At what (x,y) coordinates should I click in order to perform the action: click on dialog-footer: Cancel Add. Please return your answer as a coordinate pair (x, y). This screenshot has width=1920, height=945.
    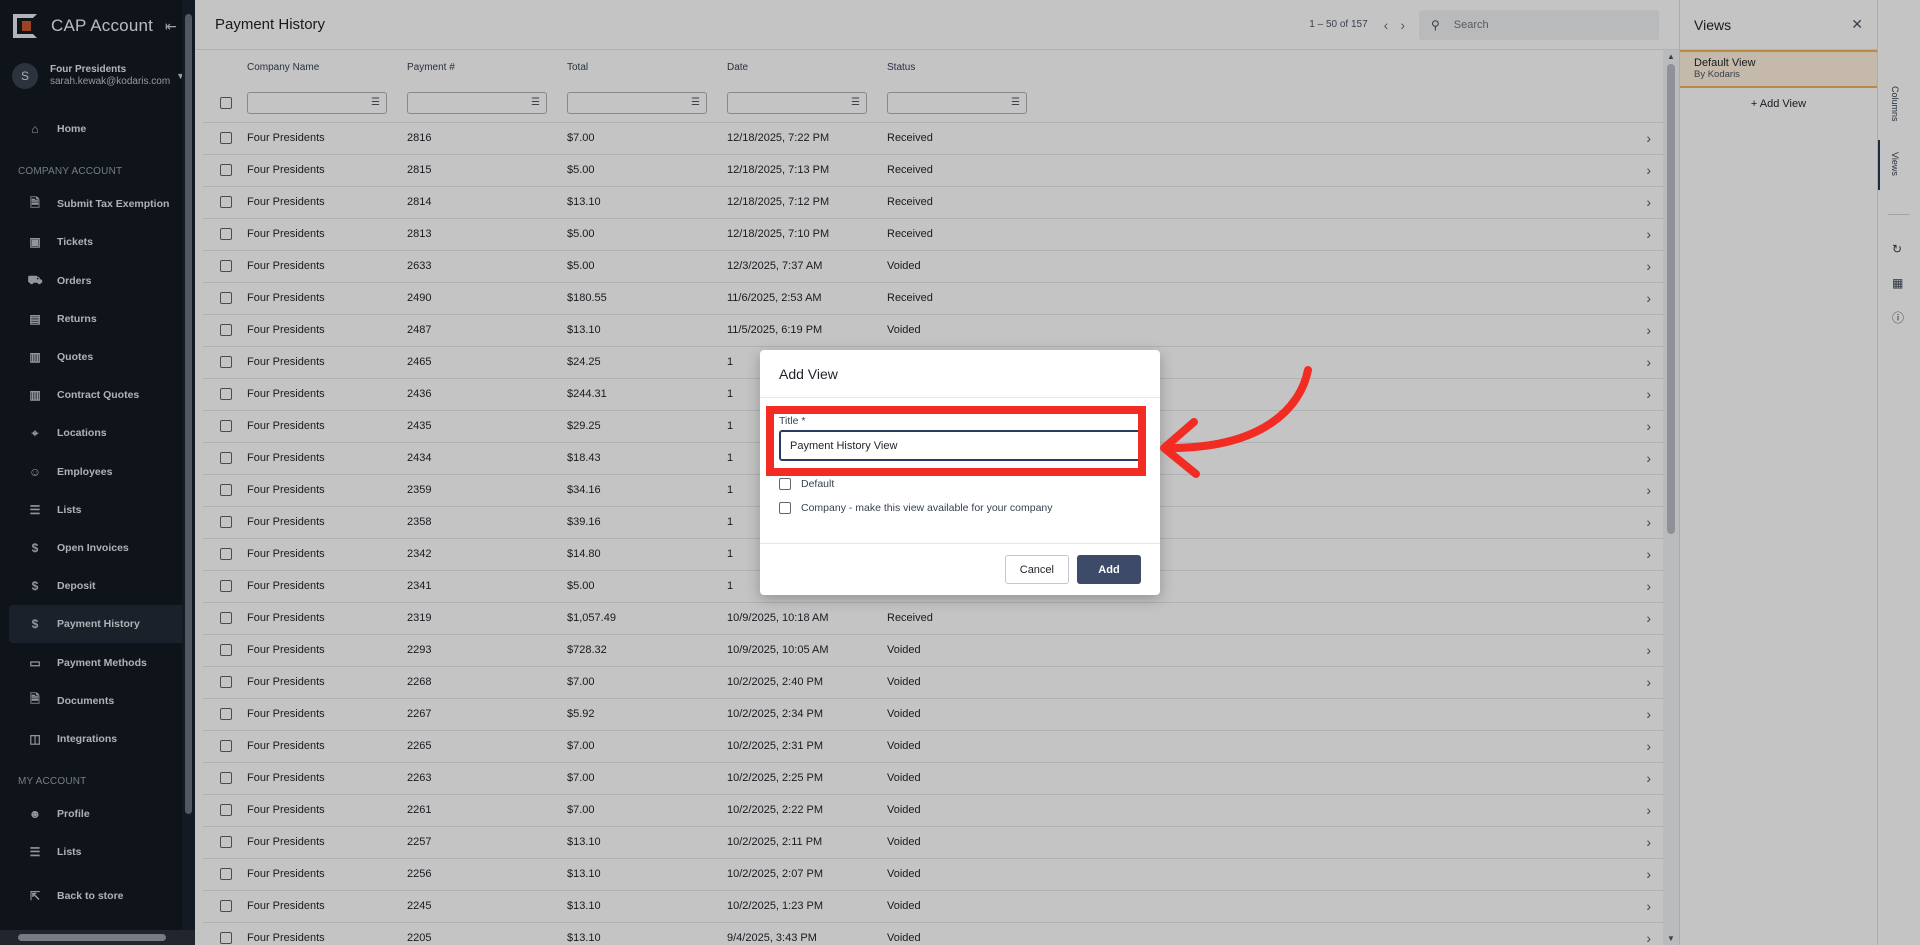
    Looking at the image, I should click on (960, 569).